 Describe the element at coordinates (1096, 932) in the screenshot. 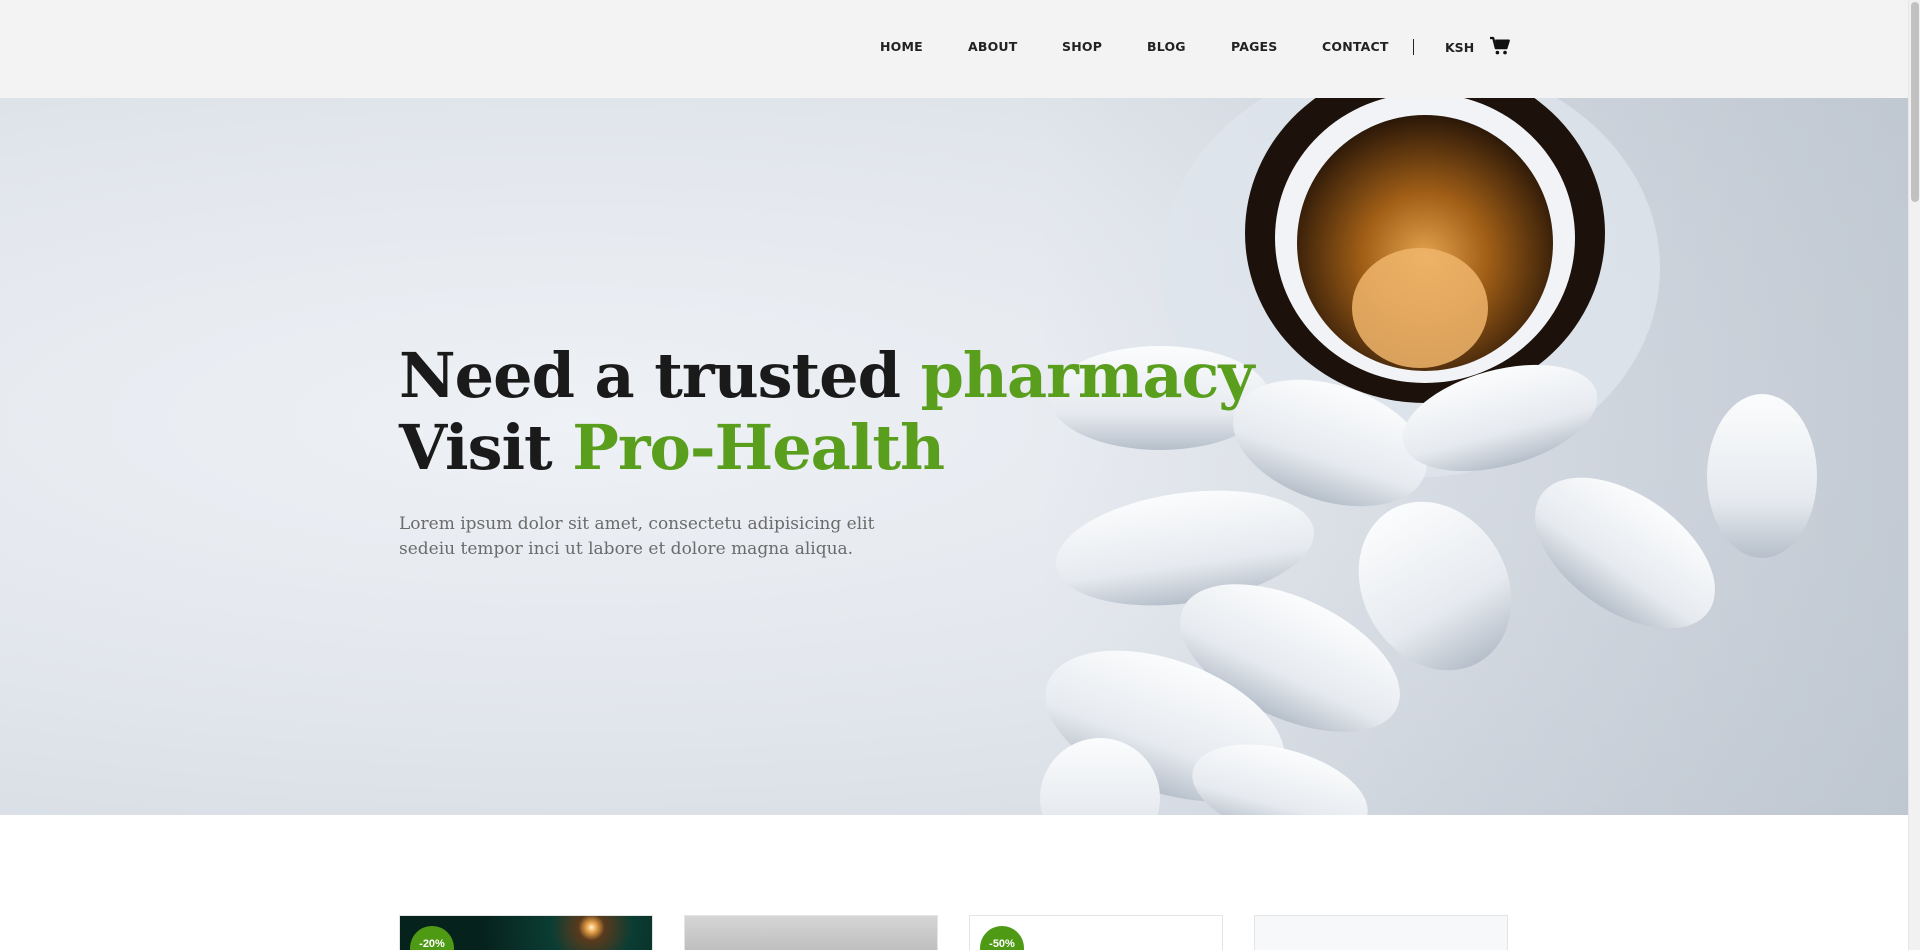

I see `product-card: -50%` at that location.